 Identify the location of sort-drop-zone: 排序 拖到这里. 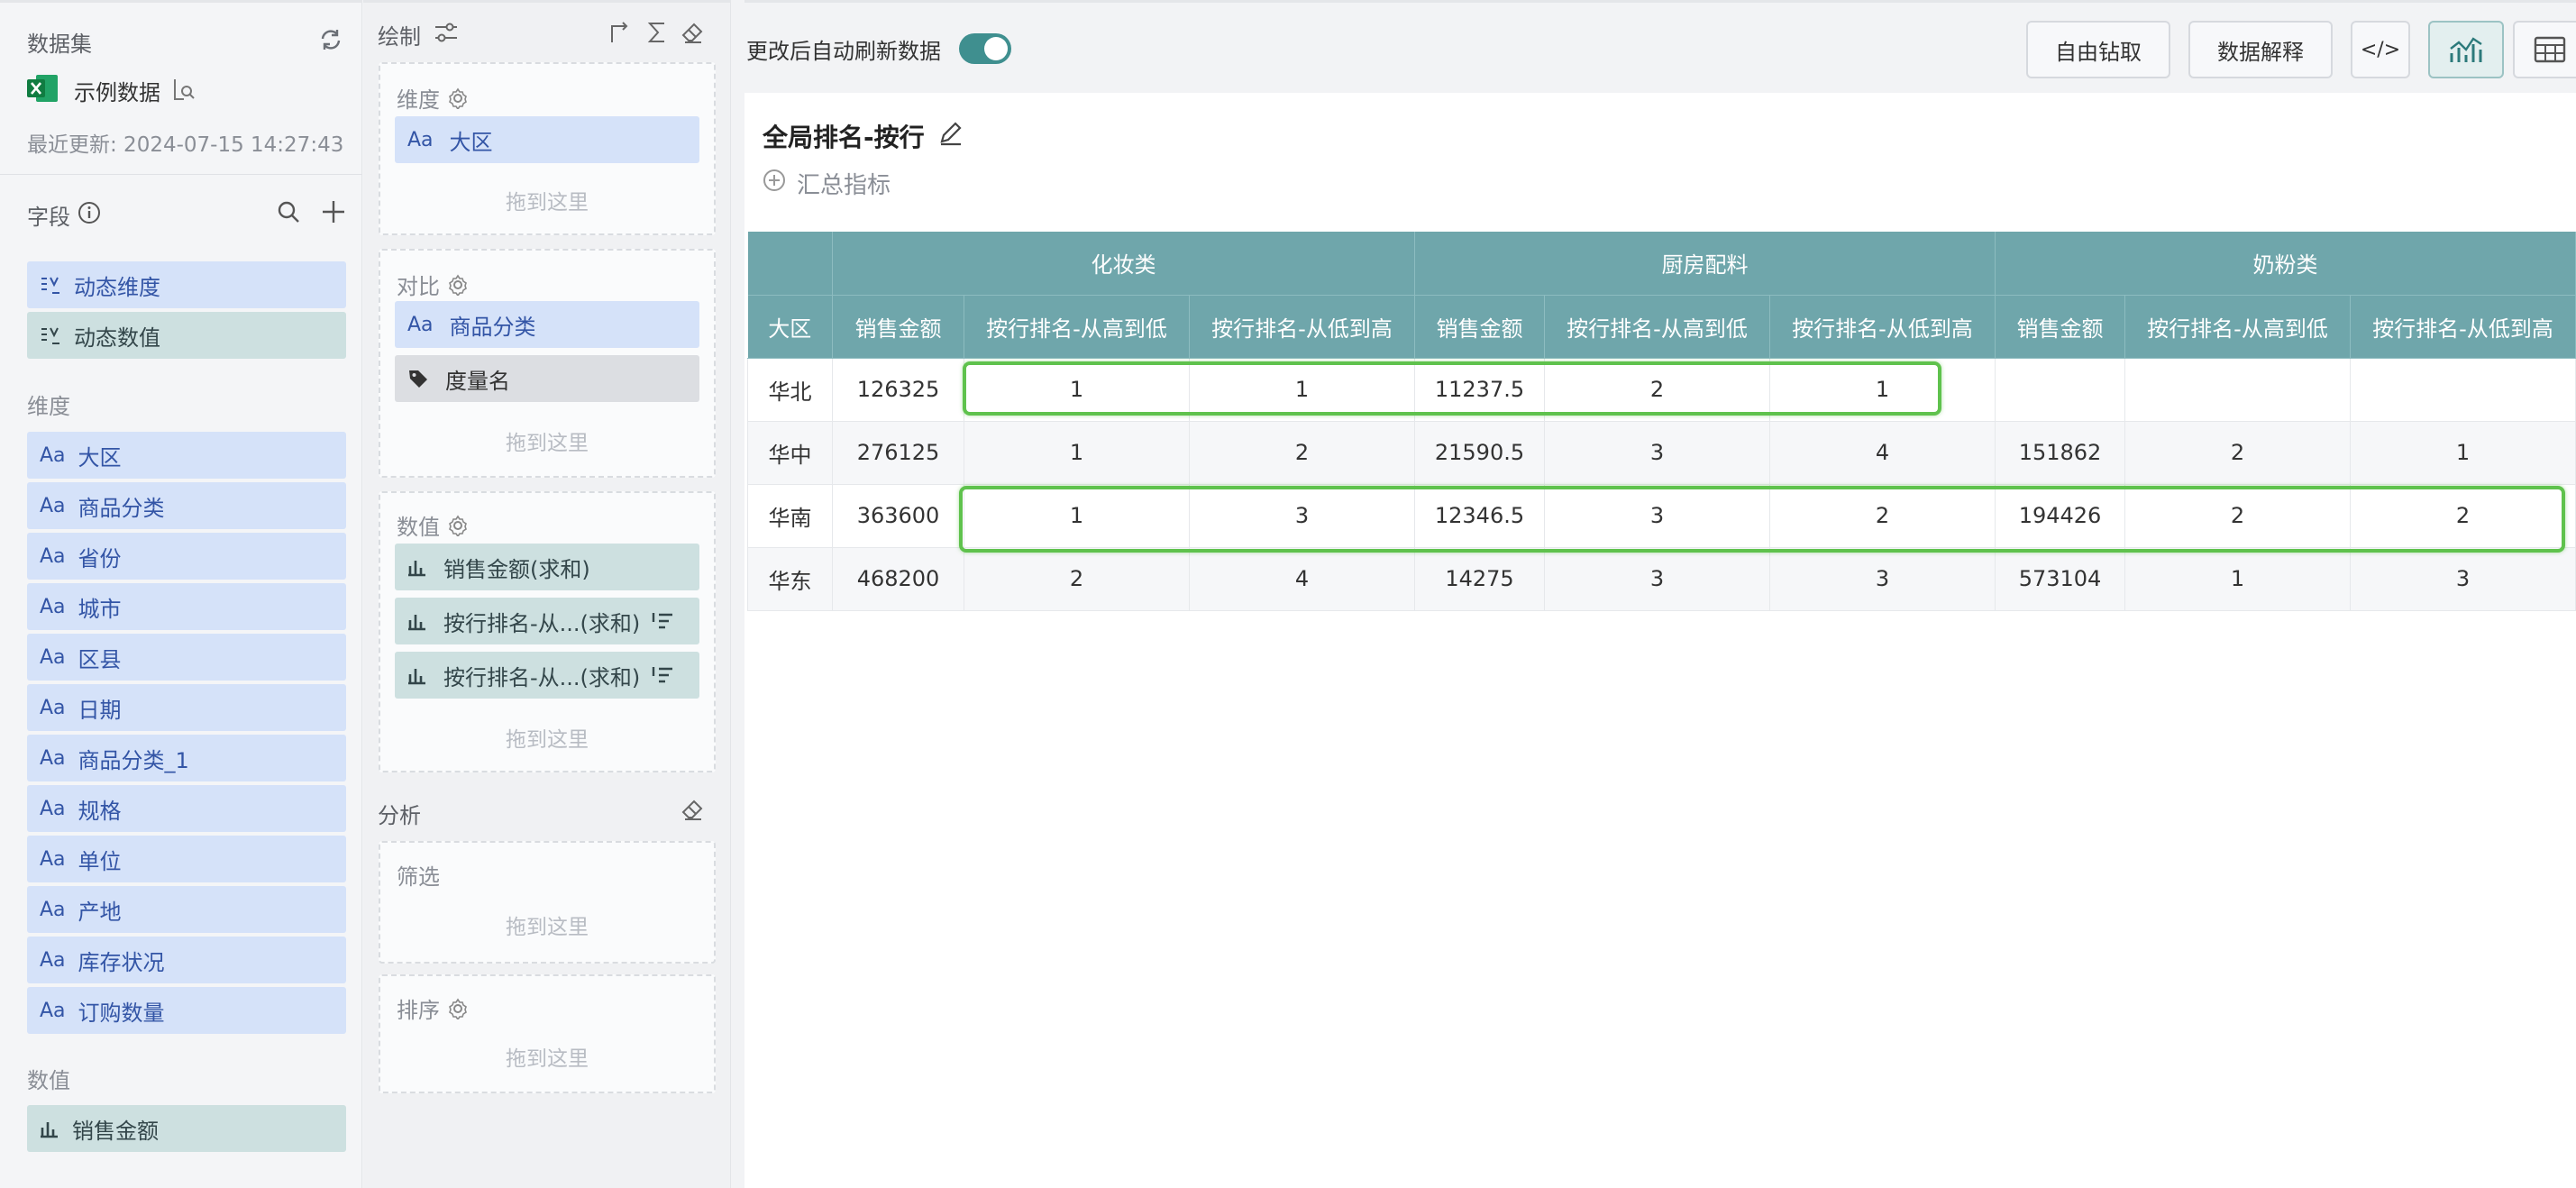
(547, 1033).